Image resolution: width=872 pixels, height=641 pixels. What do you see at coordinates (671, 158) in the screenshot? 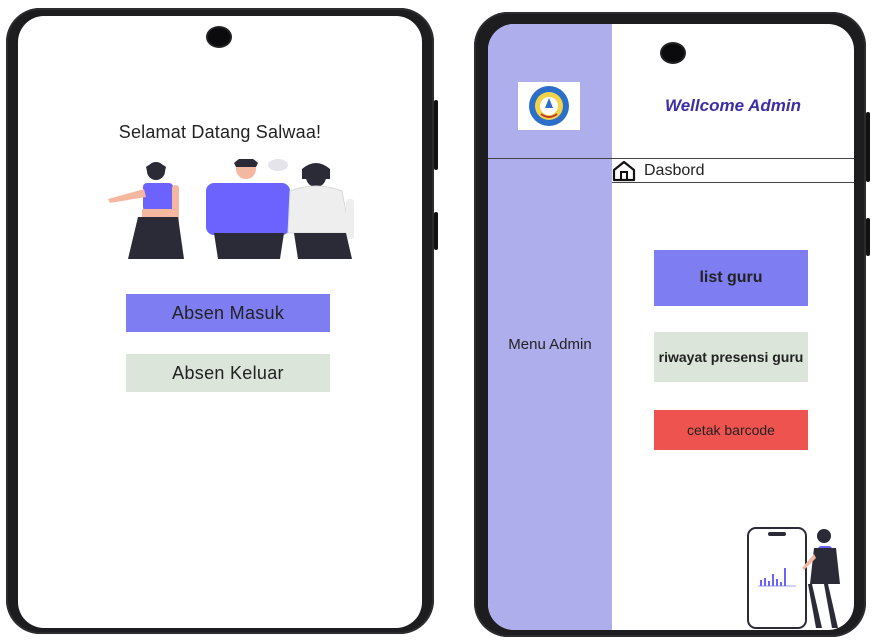
I see `header-divider` at bounding box center [671, 158].